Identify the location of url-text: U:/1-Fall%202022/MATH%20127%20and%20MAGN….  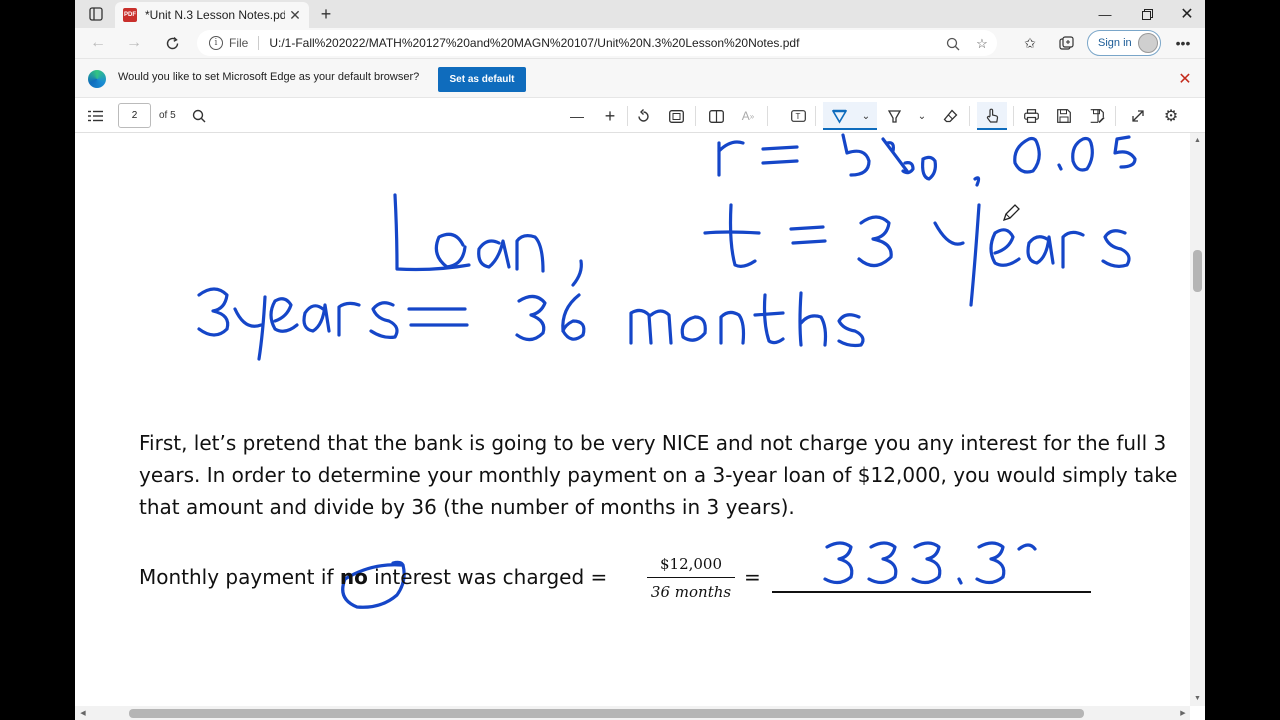
(534, 43).